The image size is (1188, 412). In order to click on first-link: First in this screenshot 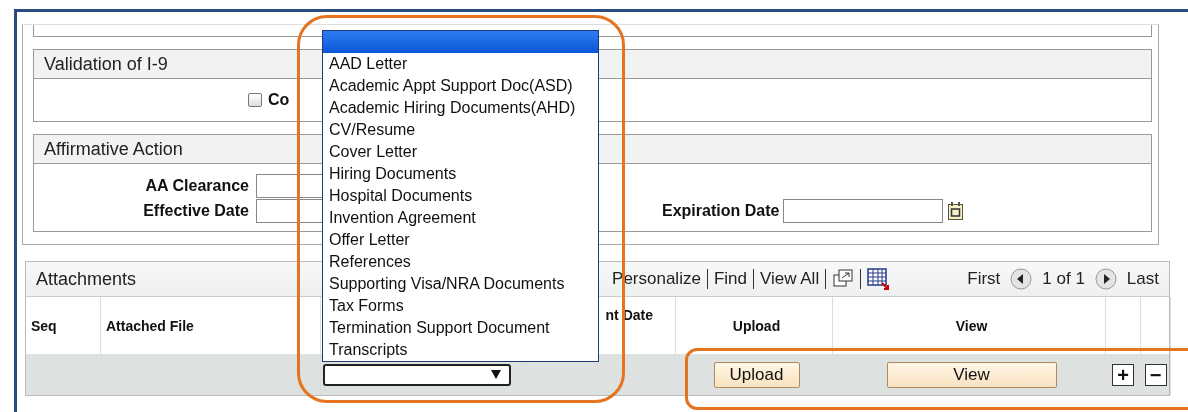, I will do `click(984, 279)`.